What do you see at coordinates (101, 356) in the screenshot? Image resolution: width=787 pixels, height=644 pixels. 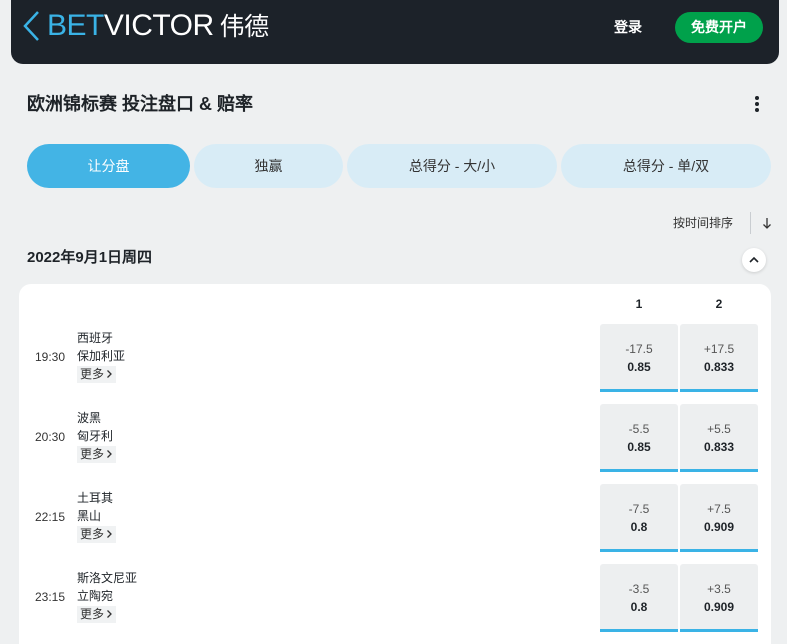 I see `away-team: 保加利亚` at bounding box center [101, 356].